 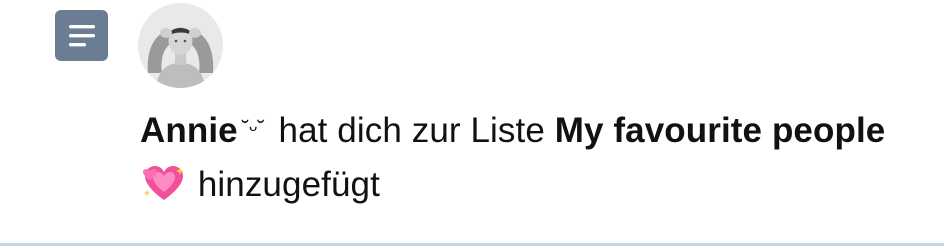 I want to click on list-name-part1: My favourite, so click(x=658, y=130).